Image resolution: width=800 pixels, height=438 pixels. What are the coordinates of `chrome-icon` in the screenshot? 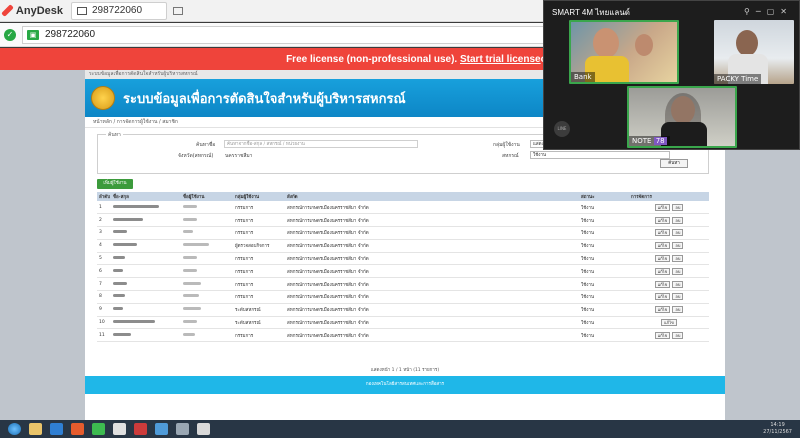 It's located at (119, 429).